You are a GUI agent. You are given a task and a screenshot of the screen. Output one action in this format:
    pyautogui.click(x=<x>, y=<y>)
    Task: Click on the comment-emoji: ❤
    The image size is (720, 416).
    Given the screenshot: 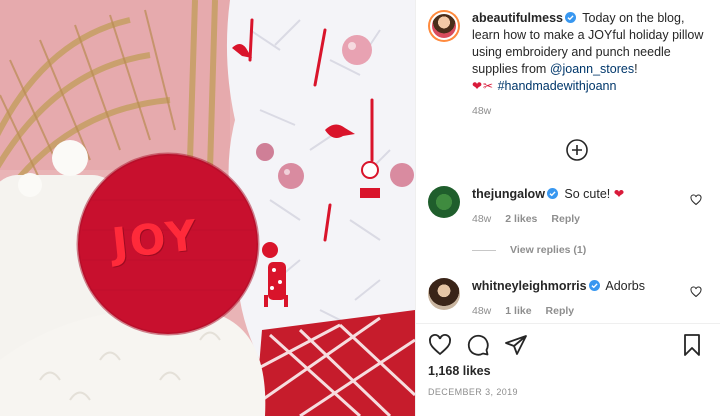 What is the action you would take?
    pyautogui.click(x=619, y=194)
    